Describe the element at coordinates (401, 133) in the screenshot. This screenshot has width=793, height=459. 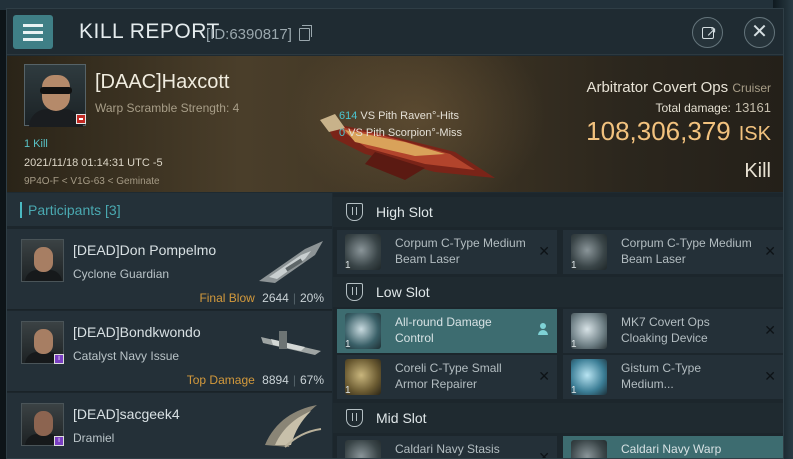
I see `miss-summary: 0 VS Pith Scorpion°-Miss` at that location.